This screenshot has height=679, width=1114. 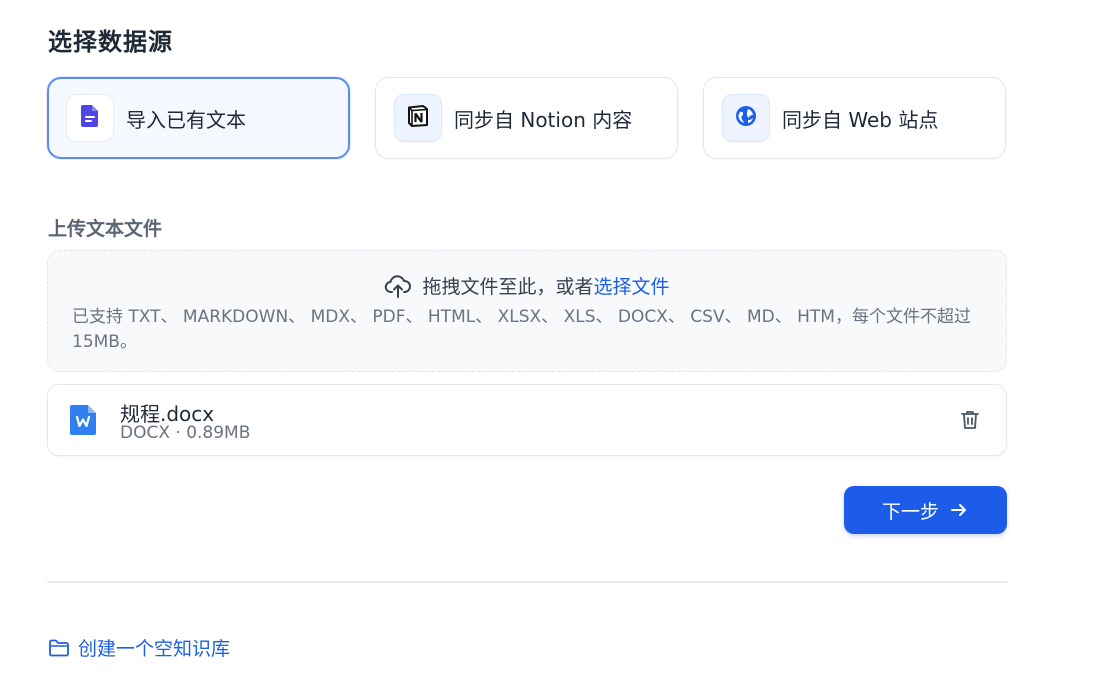 I want to click on web-globe-icon, so click(x=746, y=118).